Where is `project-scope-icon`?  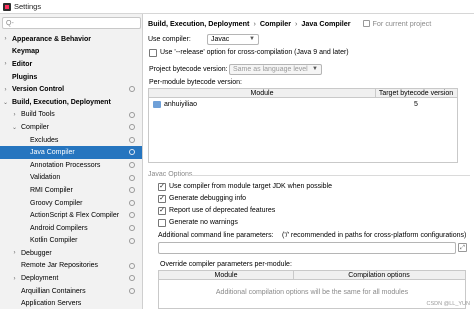
project-scope-icon is located at coordinates (366, 23).